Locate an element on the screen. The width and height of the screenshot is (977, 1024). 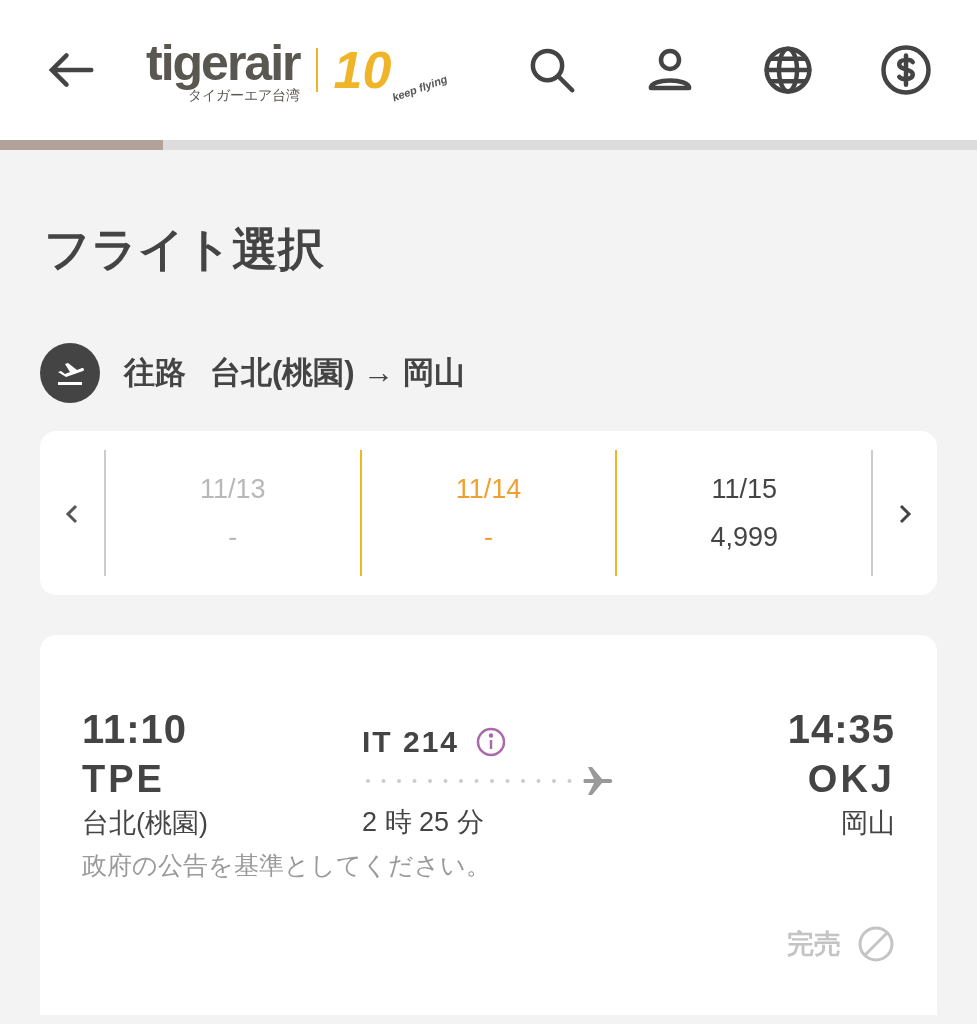
unavailable-icon is located at coordinates (876, 944).